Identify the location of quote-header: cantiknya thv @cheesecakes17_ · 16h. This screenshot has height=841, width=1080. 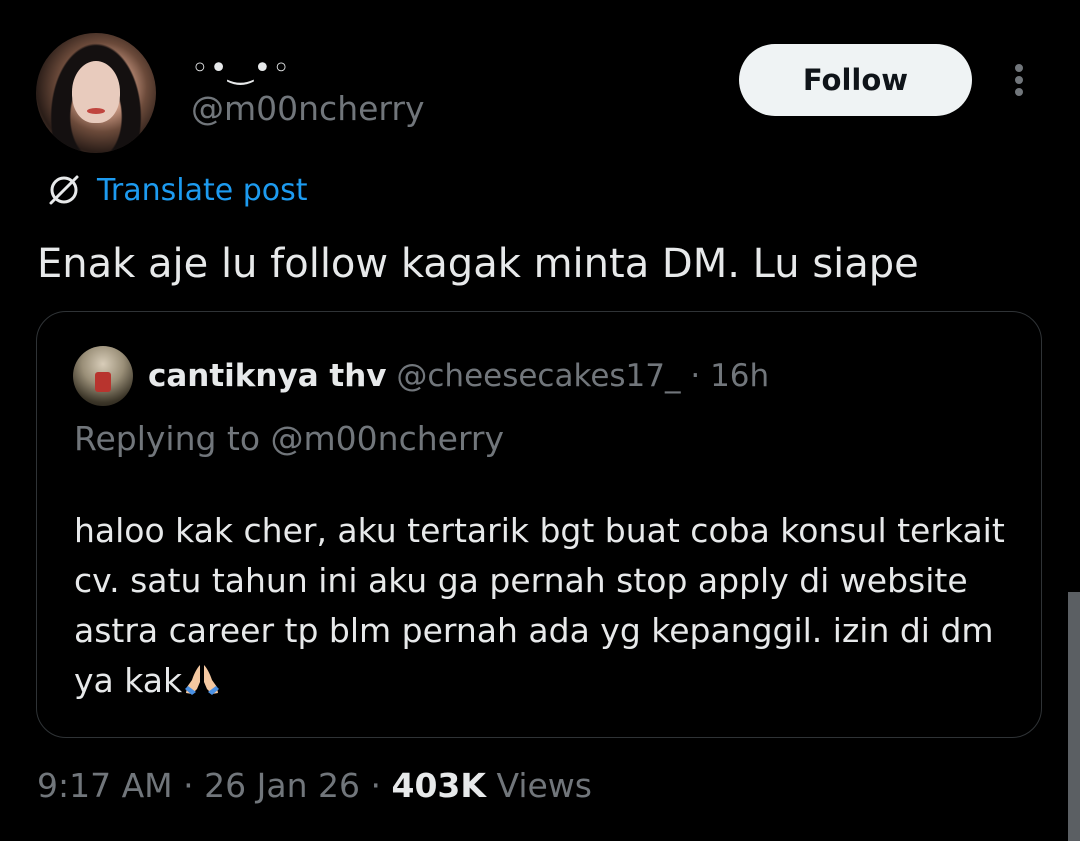
(458, 376).